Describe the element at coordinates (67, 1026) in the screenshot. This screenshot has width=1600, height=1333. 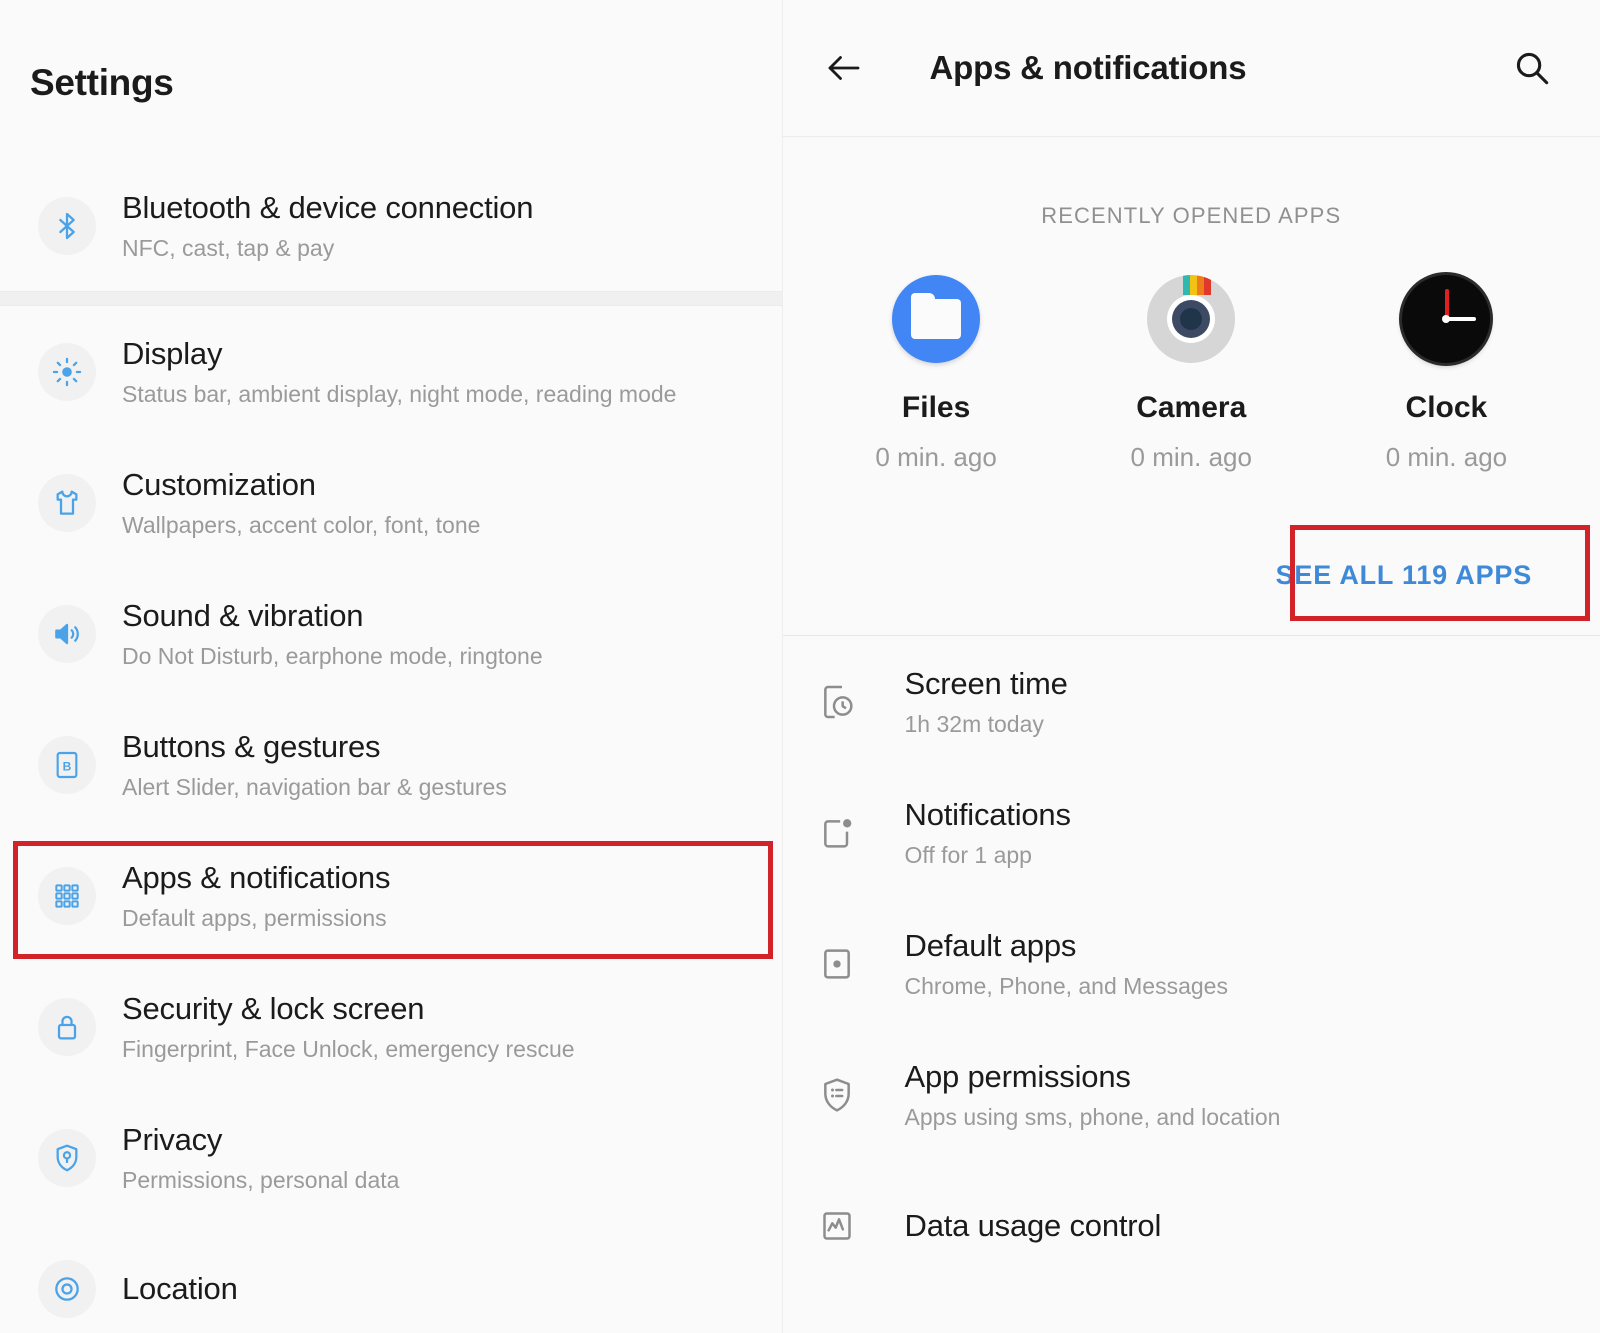
I see `lock-icon` at that location.